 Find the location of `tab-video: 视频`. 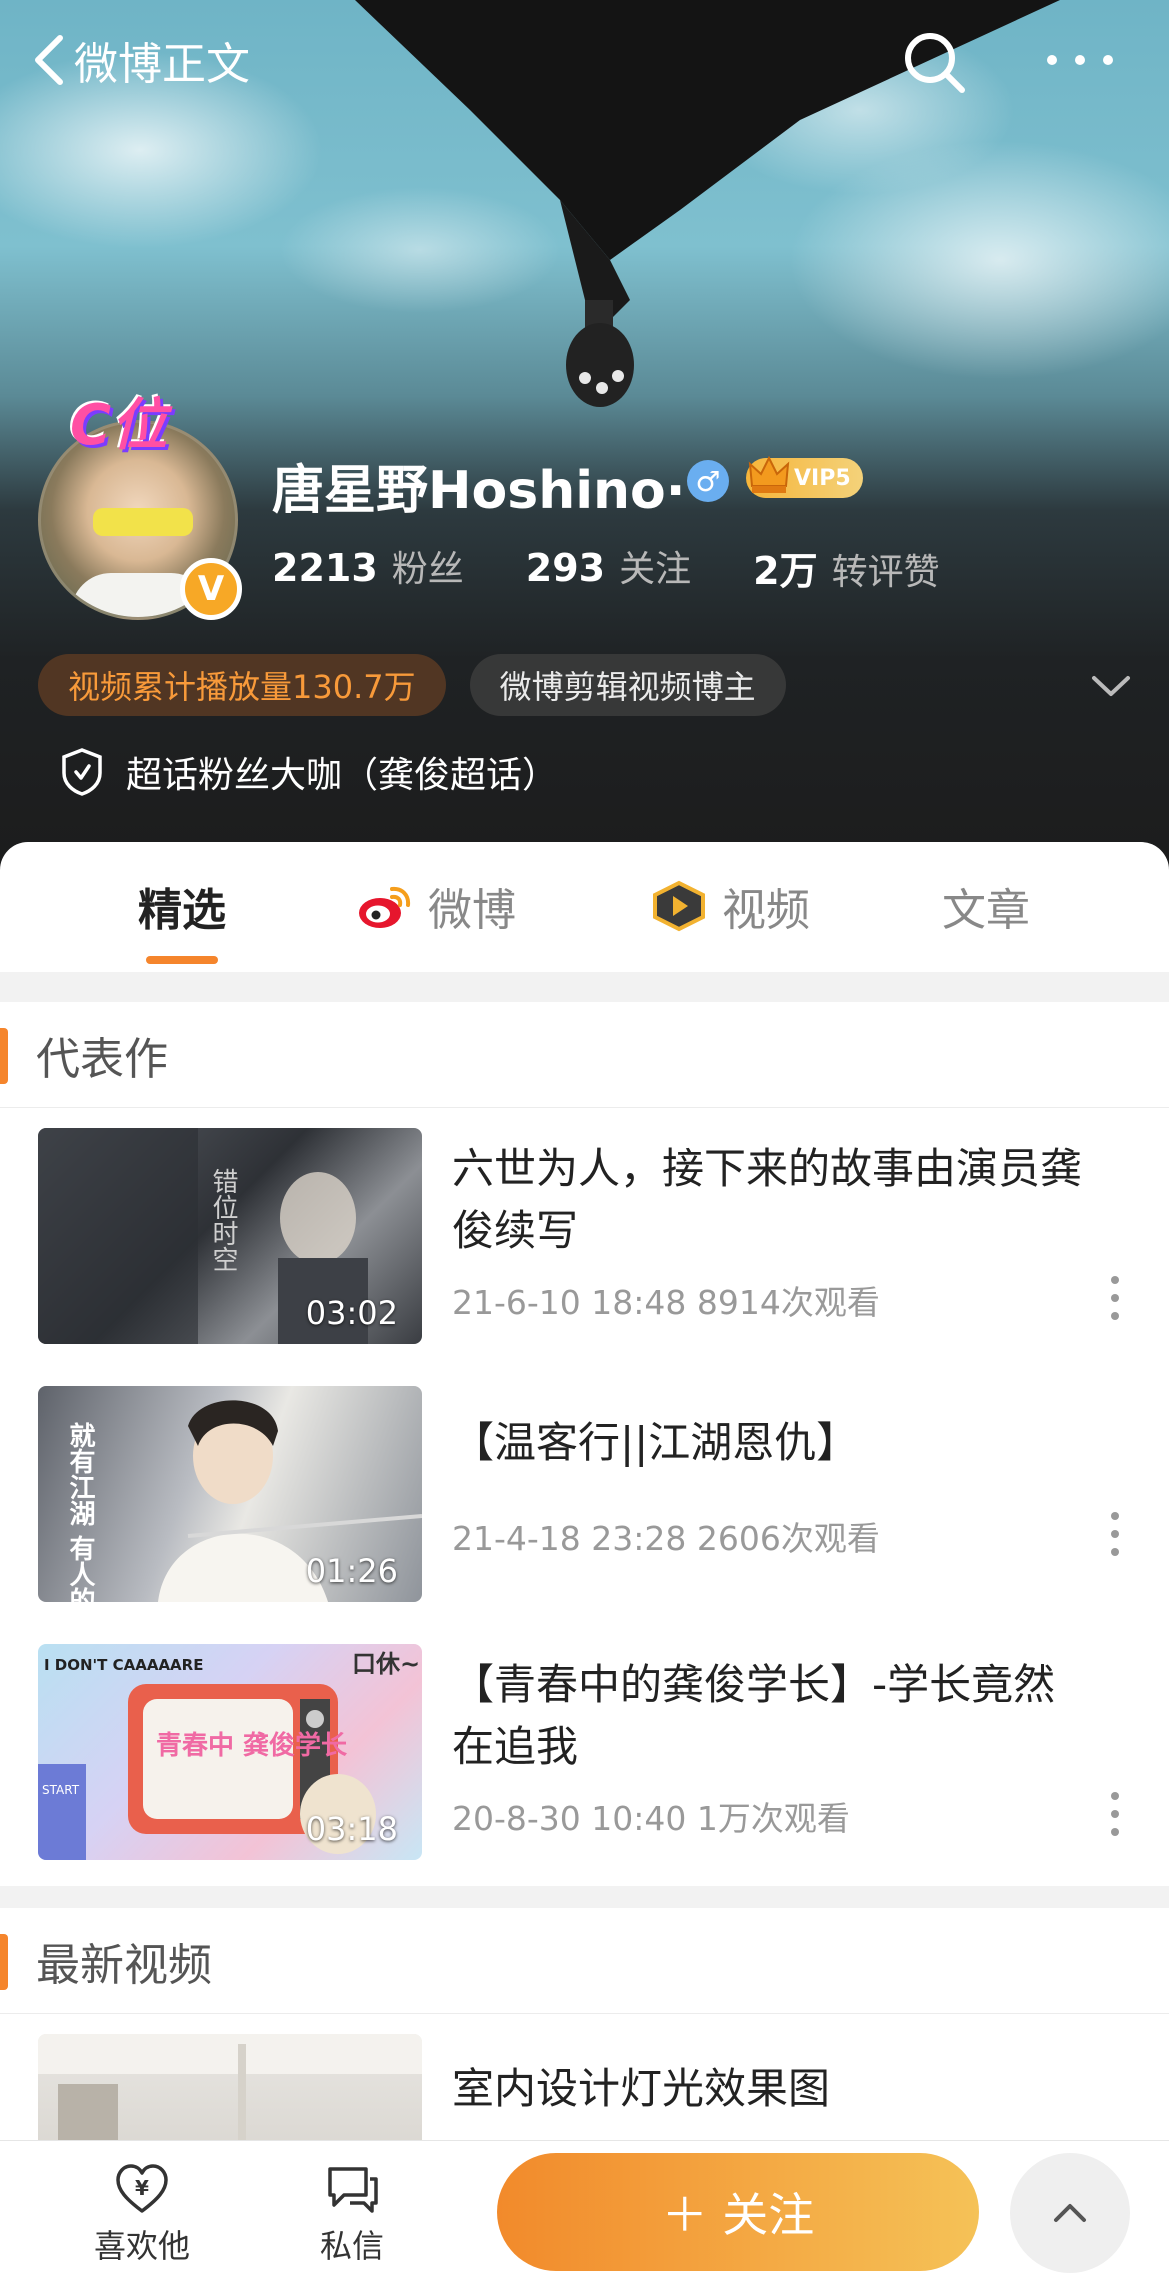

tab-video: 视频 is located at coordinates (730, 906).